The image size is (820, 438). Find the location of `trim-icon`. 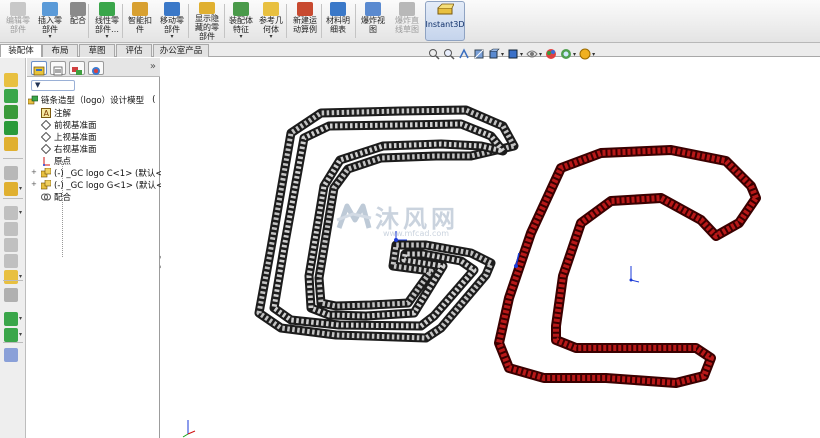

trim-icon is located at coordinates (11, 213).